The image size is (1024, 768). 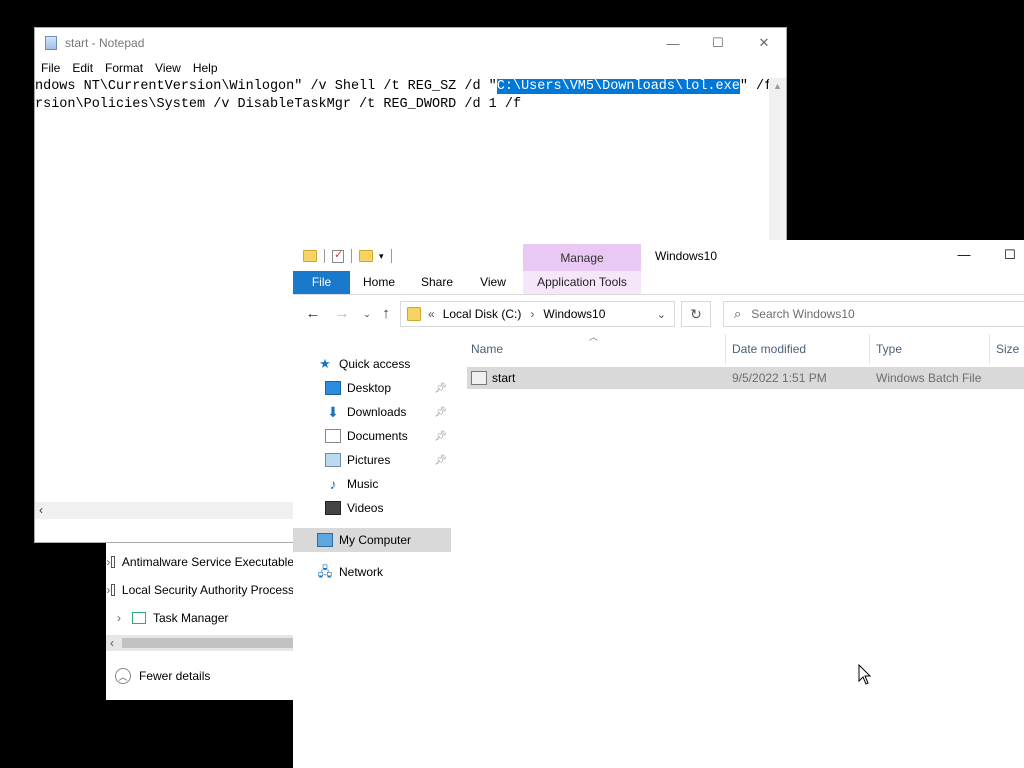 I want to click on window-title: start - Notepad, so click(x=105, y=43).